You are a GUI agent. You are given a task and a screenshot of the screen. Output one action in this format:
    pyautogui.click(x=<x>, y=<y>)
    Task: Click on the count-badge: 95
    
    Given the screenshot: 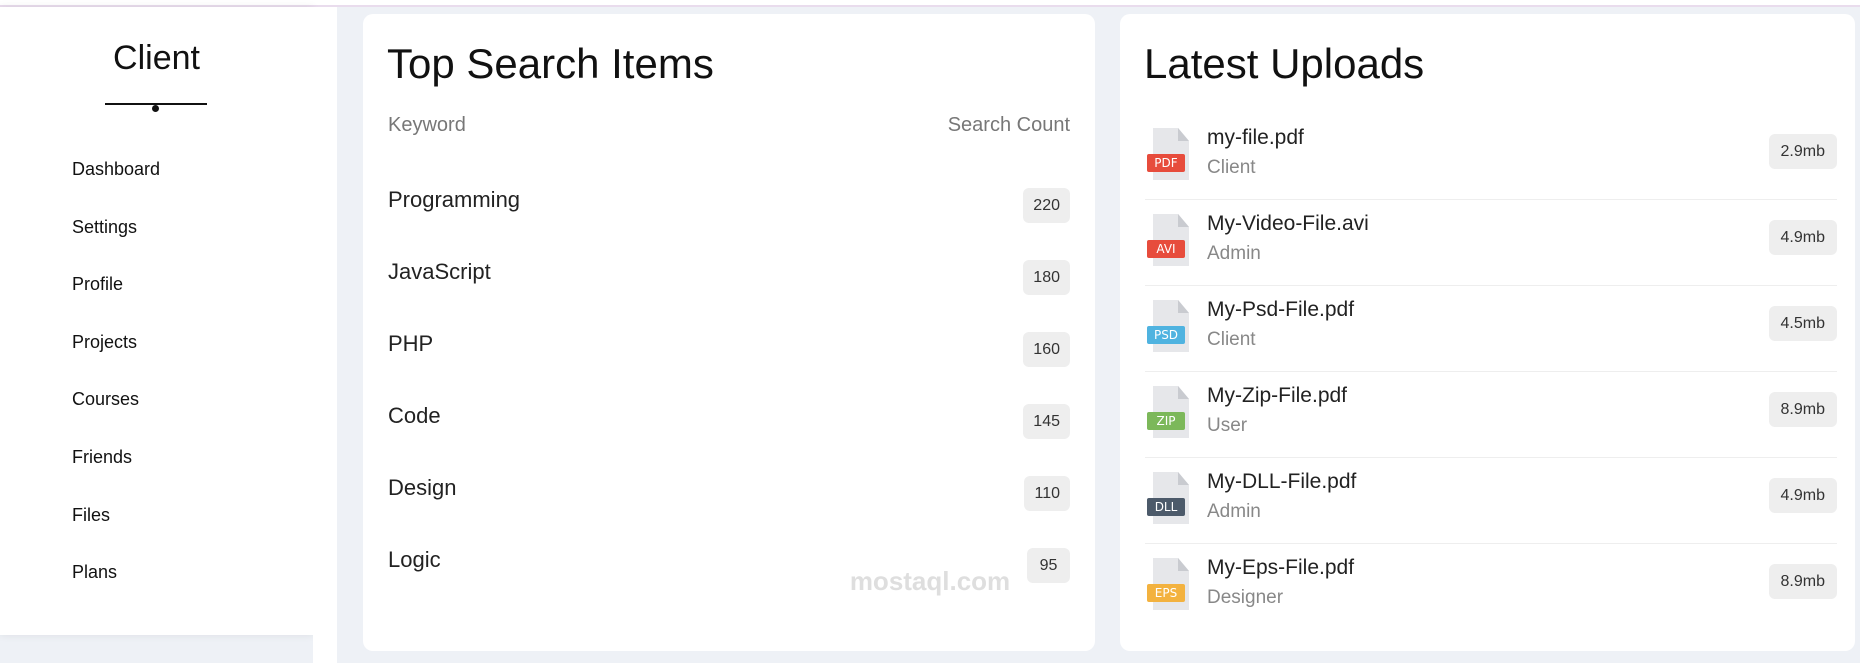 What is the action you would take?
    pyautogui.click(x=1048, y=565)
    